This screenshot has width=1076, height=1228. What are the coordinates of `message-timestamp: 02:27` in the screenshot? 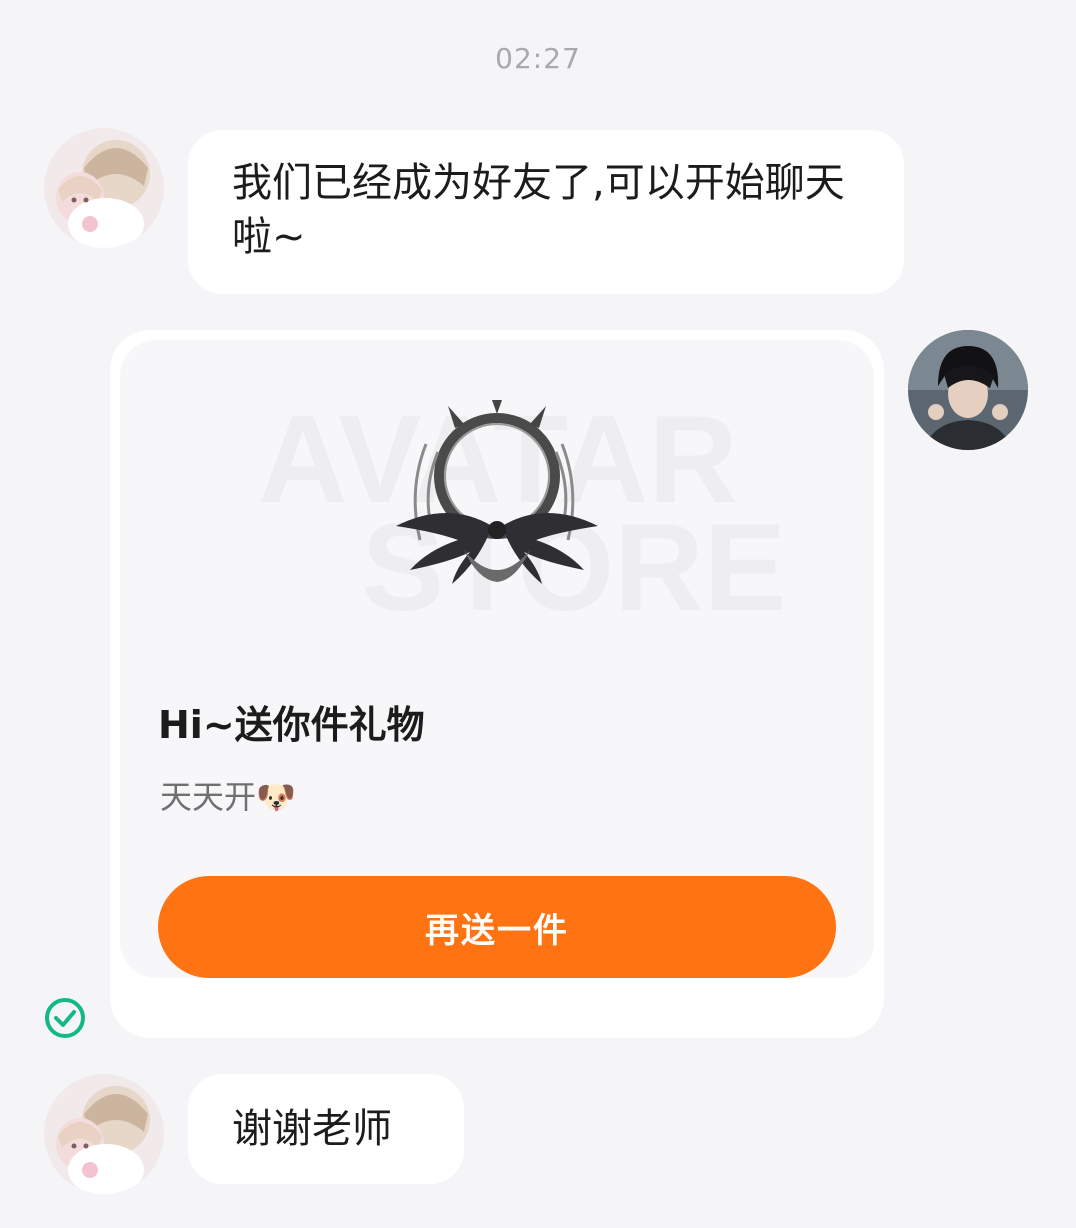 It's located at (538, 58).